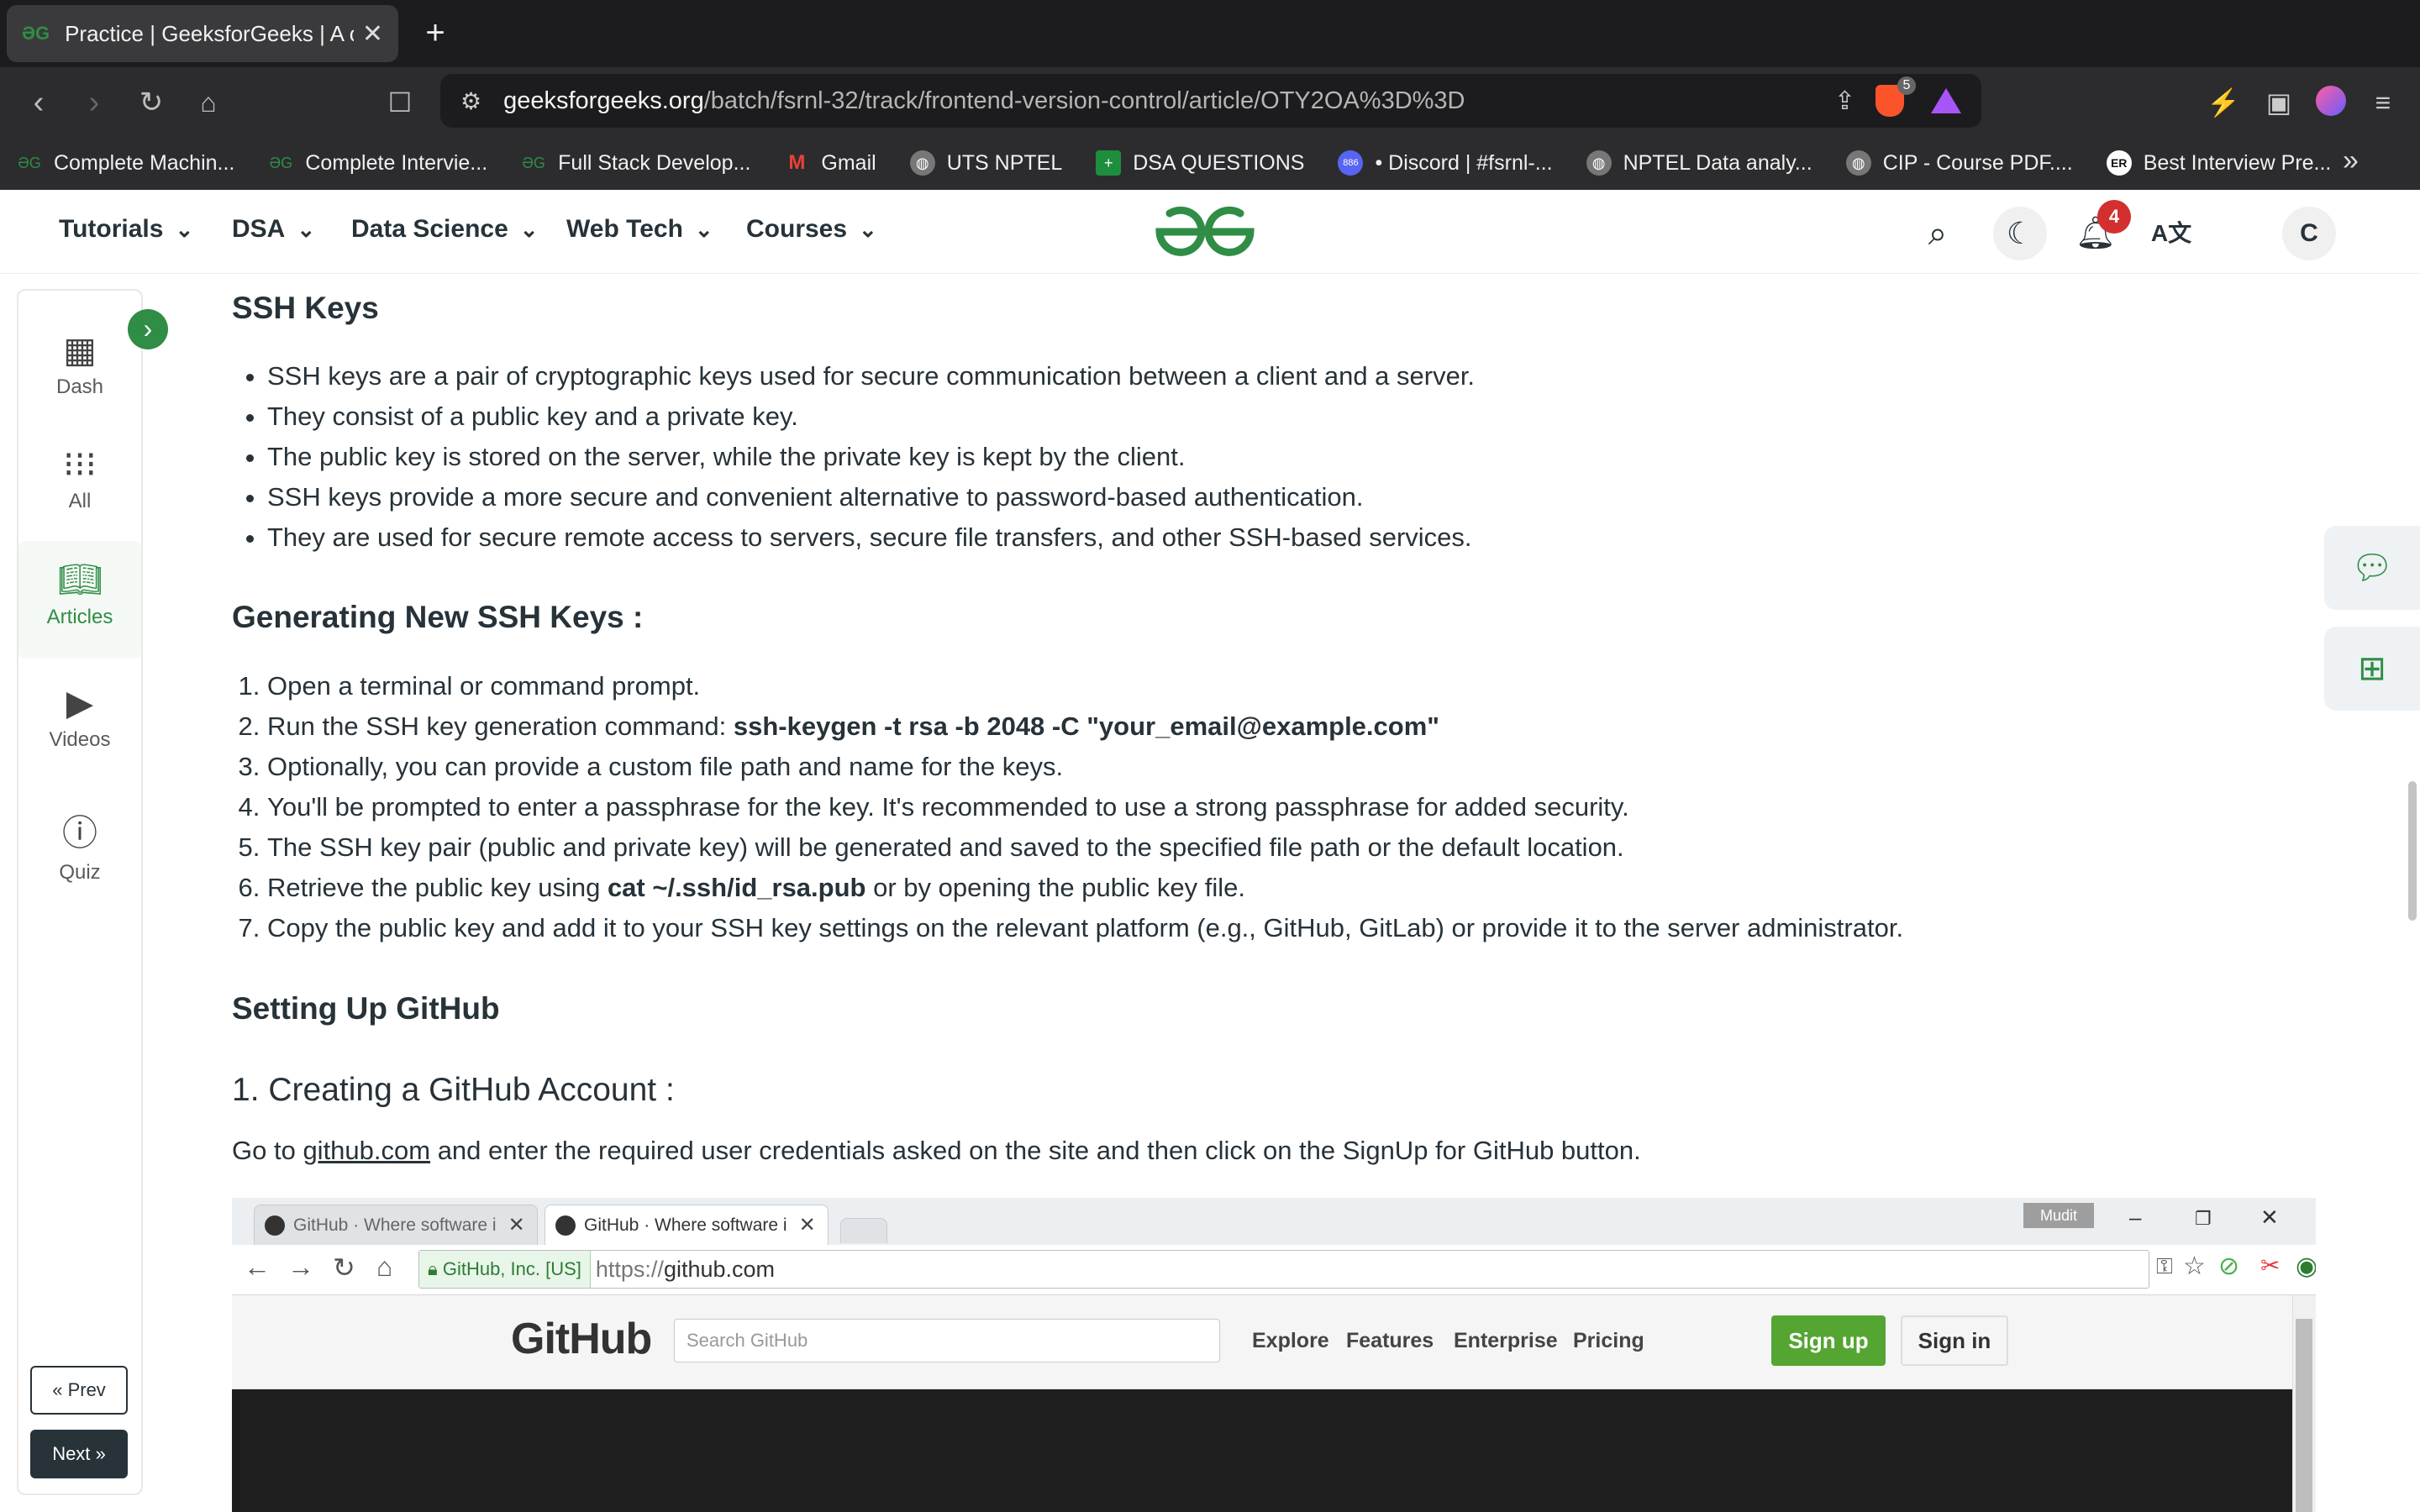 This screenshot has width=2420, height=1512. What do you see at coordinates (1937, 233) in the screenshot?
I see `search-icon: ⌕` at bounding box center [1937, 233].